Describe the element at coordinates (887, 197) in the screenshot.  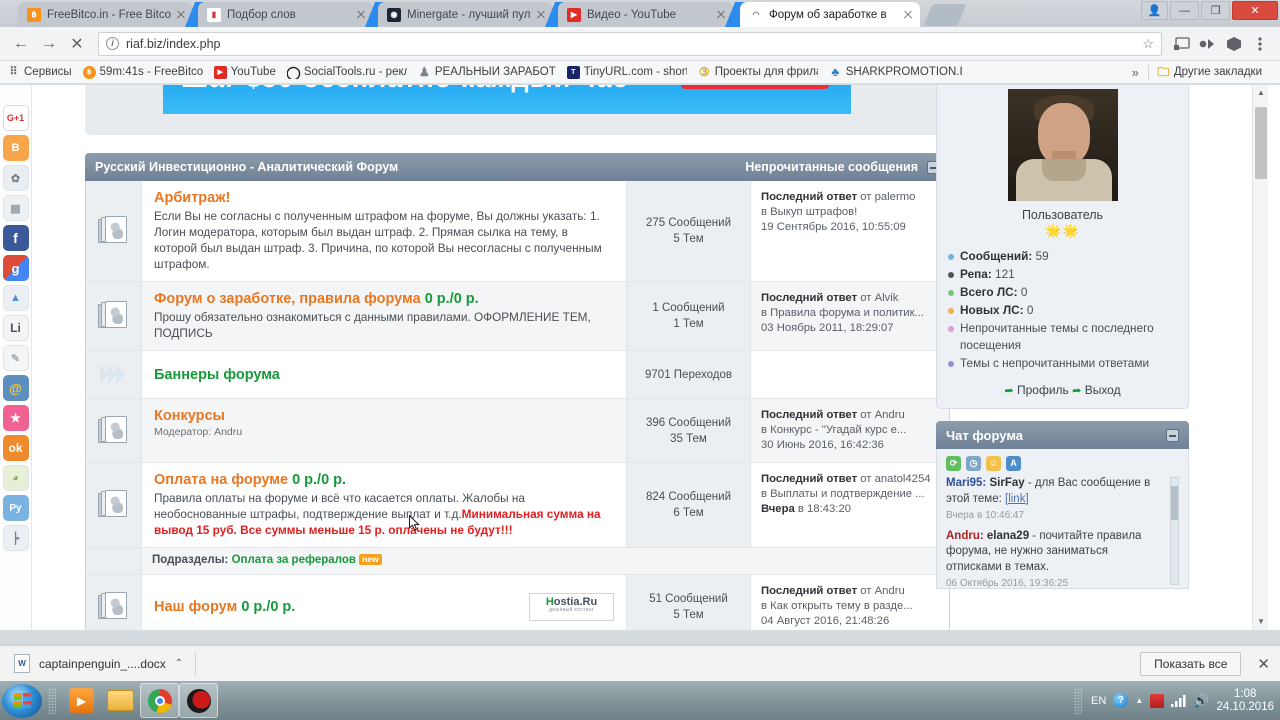
I see `lastpost-author: от palermo` at that location.